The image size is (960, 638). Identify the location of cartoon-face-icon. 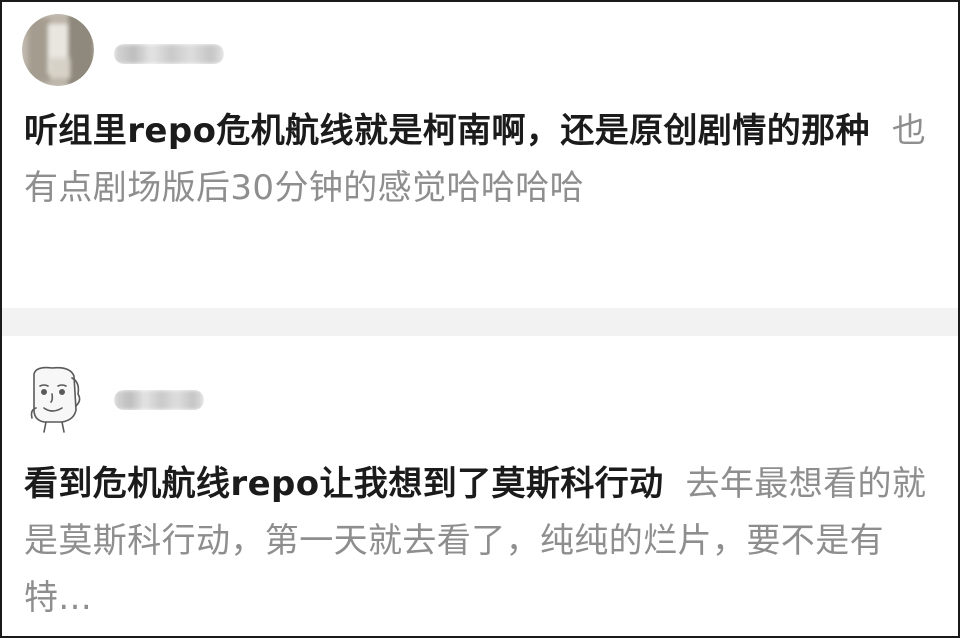
(55, 399).